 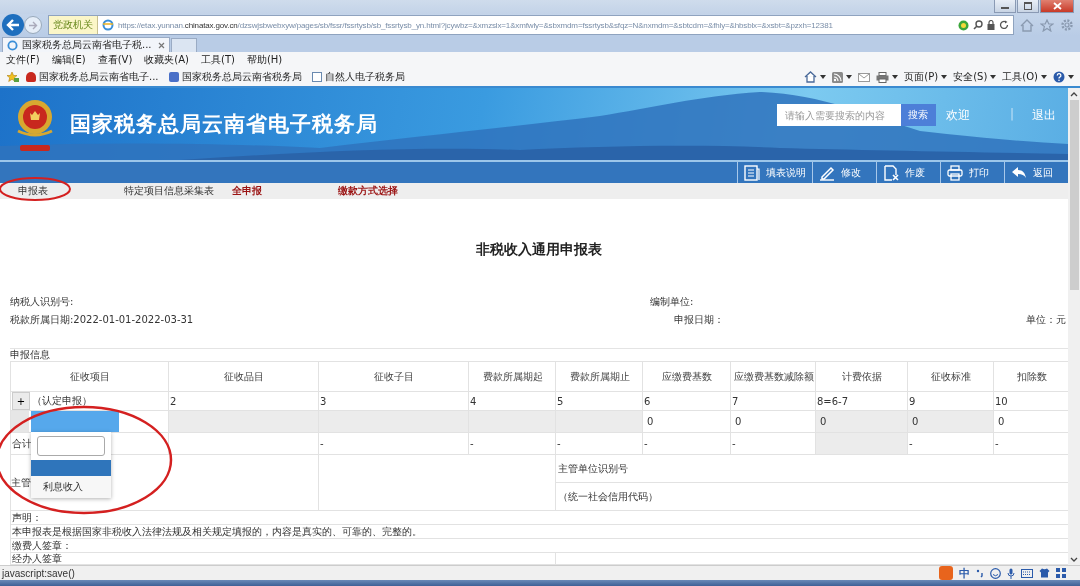 What do you see at coordinates (37, 558) in the screenshot?
I see `field-label: 经办人签章` at bounding box center [37, 558].